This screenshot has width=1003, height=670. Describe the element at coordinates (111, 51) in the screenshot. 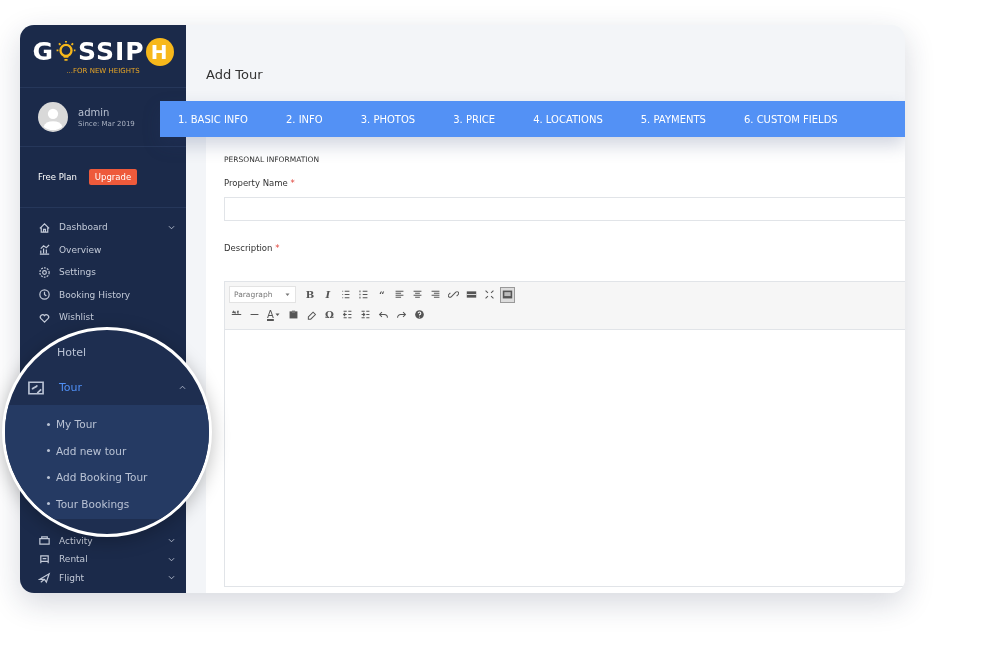

I see `logo-text: SSIP` at that location.